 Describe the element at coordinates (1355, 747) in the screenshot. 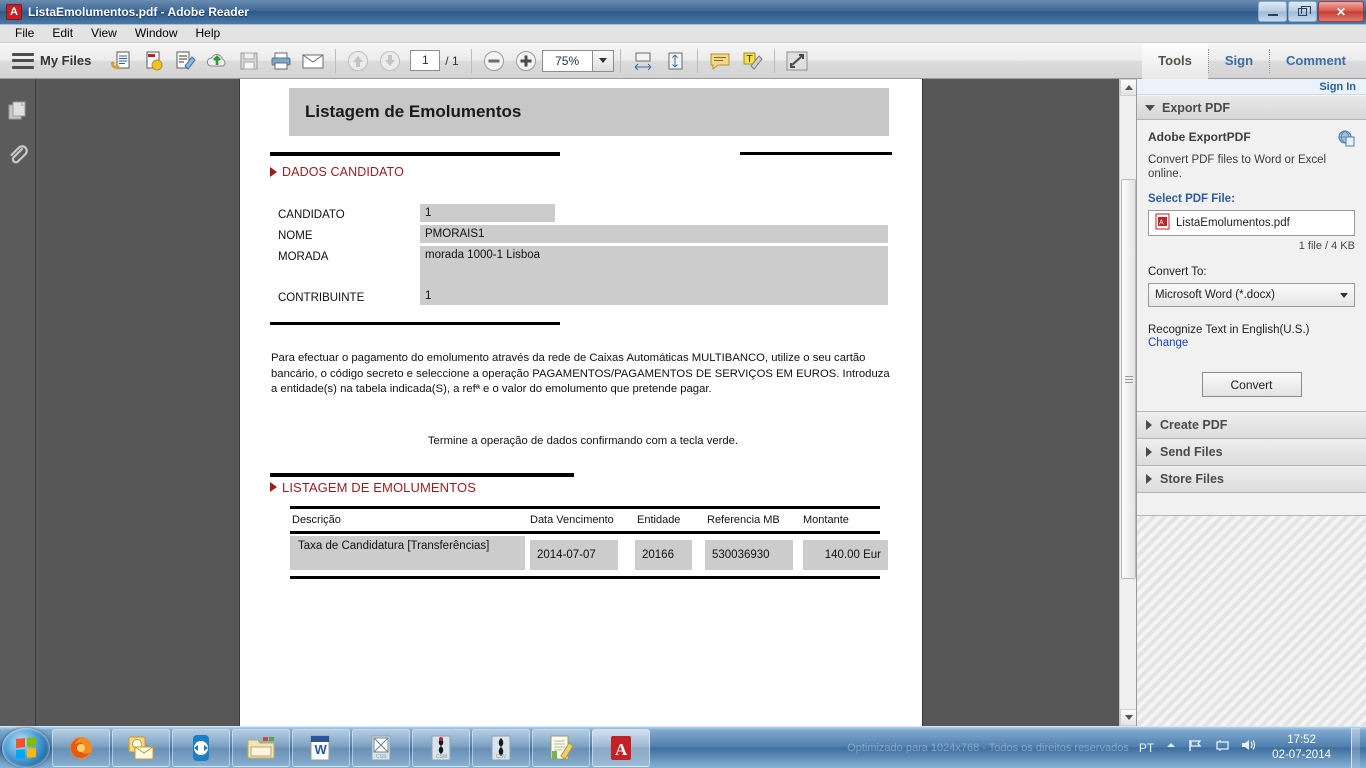

I see `show-desktop-button` at that location.